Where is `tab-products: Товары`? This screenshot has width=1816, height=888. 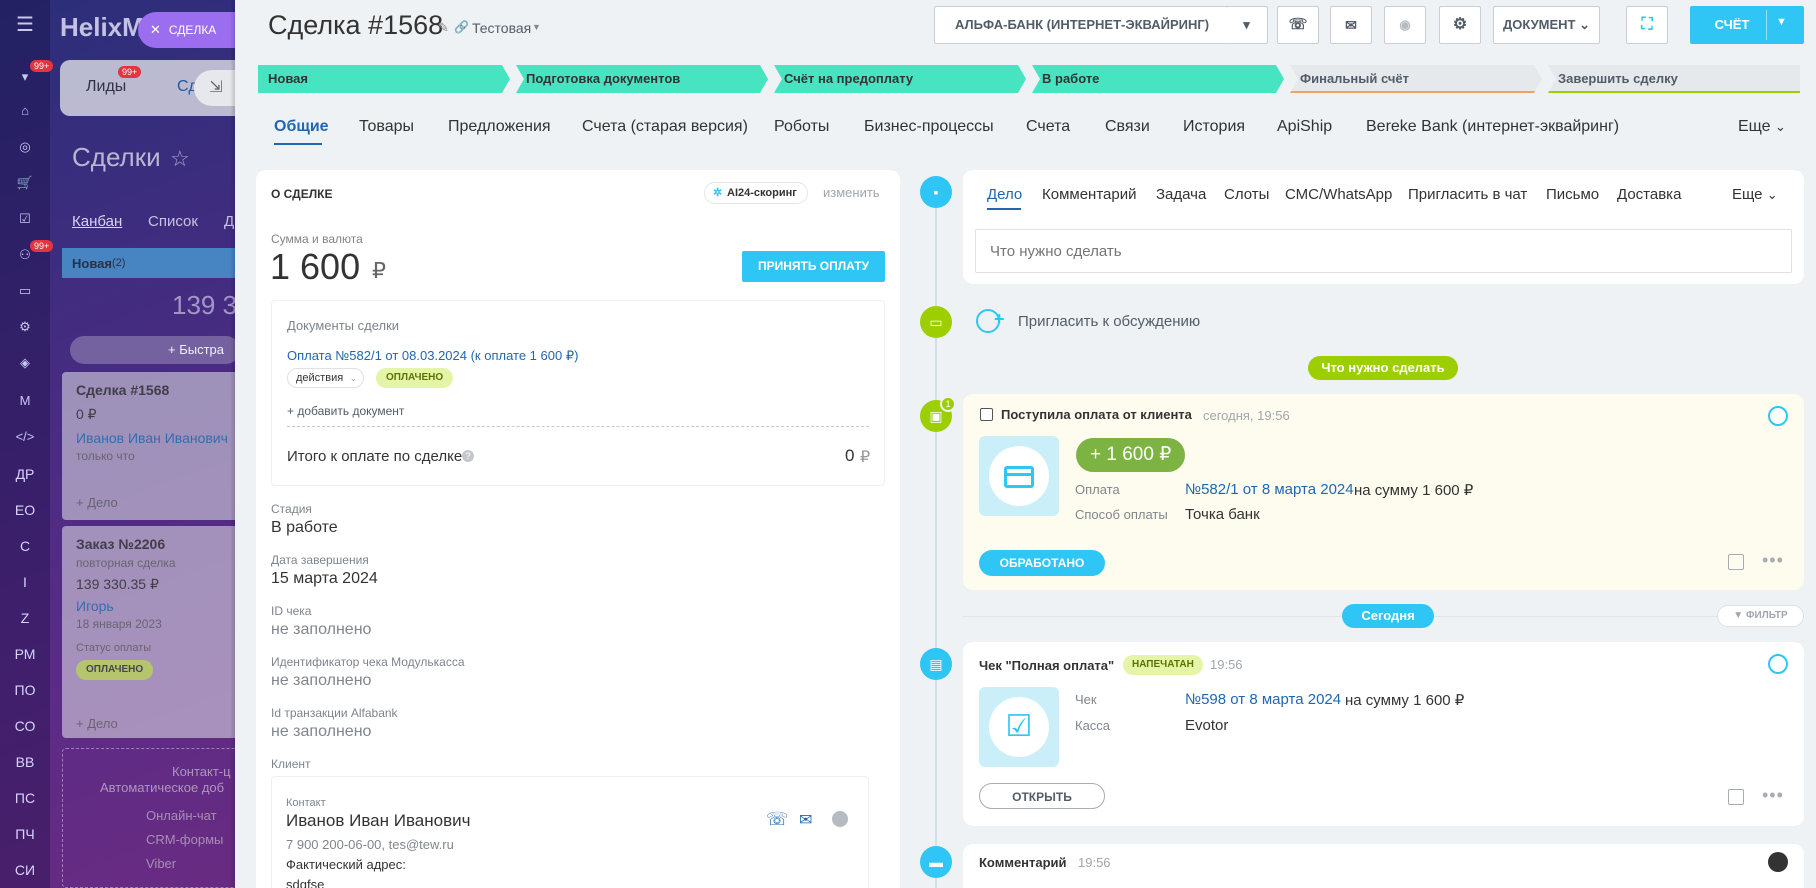 tab-products: Товары is located at coordinates (386, 127).